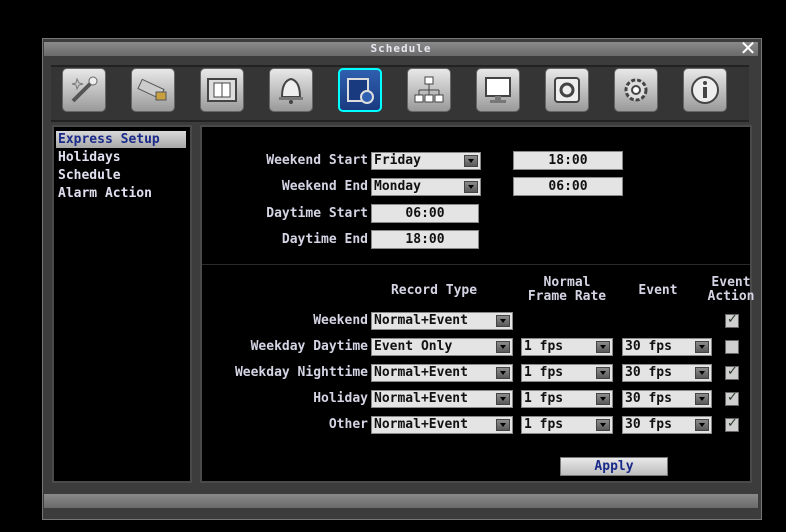 Image resolution: width=786 pixels, height=532 pixels. Describe the element at coordinates (498, 90) in the screenshot. I see `display-icon` at that location.